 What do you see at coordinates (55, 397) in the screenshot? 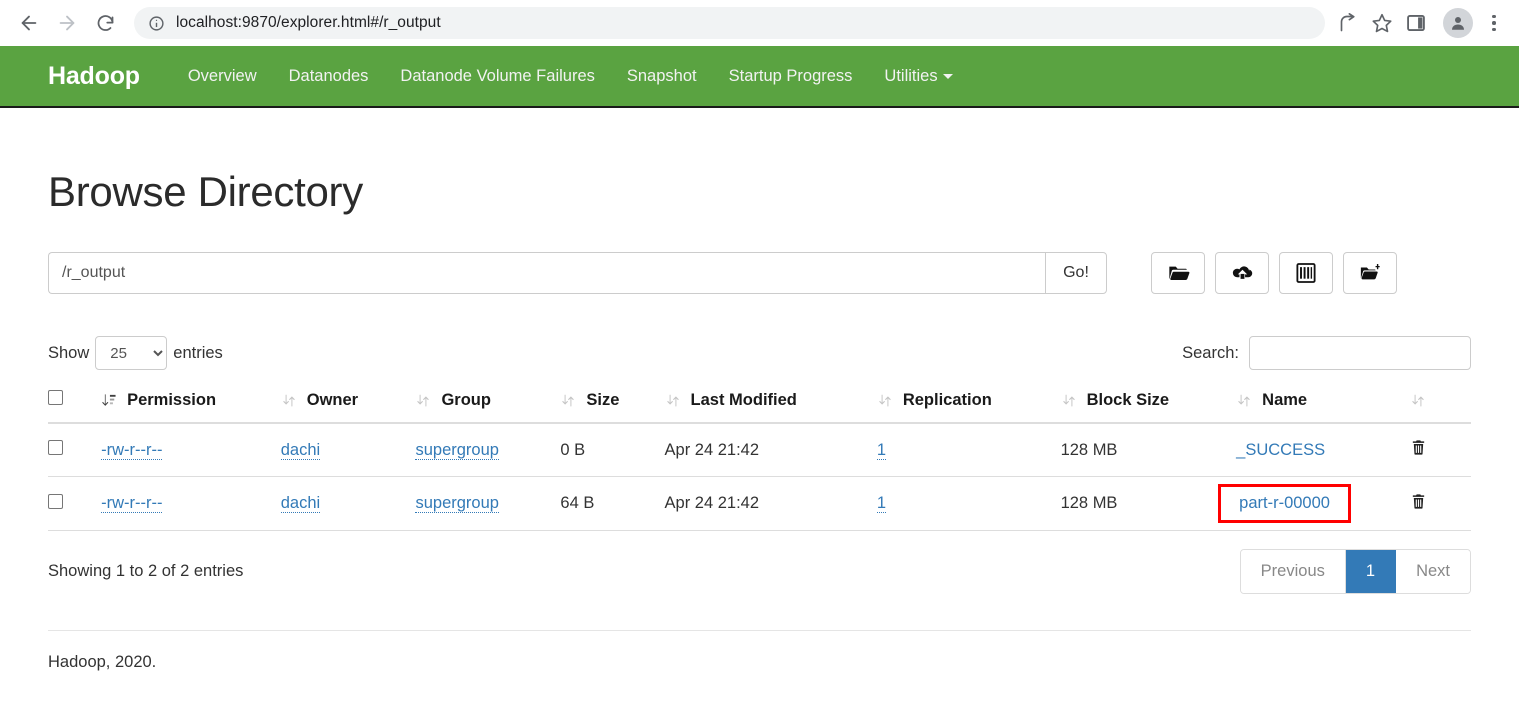
I see `select-all-checkbox` at bounding box center [55, 397].